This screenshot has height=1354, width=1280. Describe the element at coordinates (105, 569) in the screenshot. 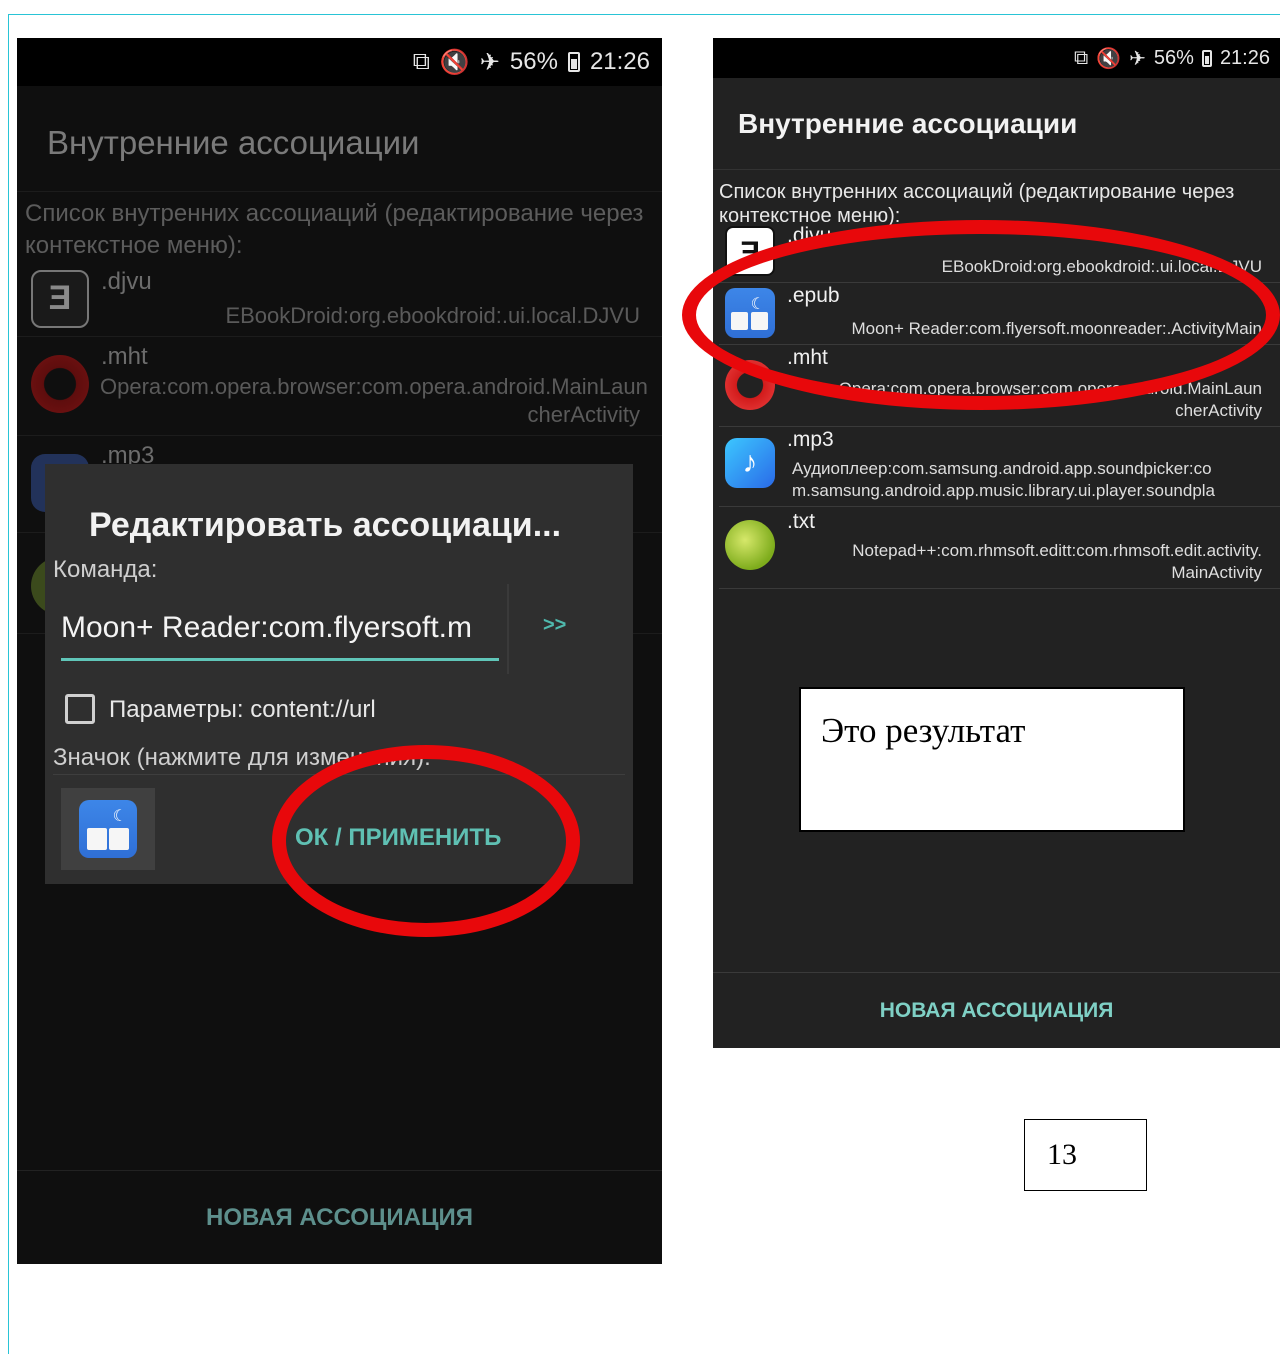

I see `command-label: Команда:` at that location.